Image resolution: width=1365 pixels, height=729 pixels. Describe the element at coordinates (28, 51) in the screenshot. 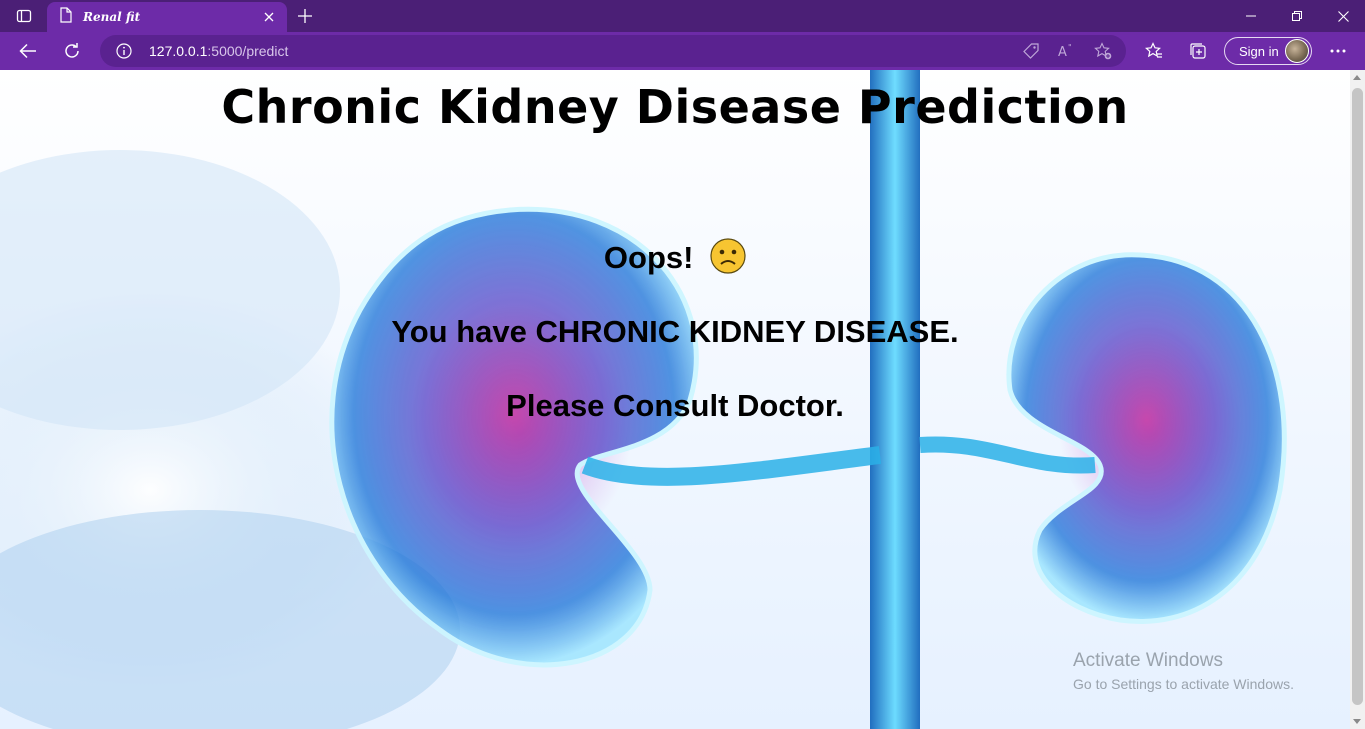

I see `back-arrow-icon` at that location.